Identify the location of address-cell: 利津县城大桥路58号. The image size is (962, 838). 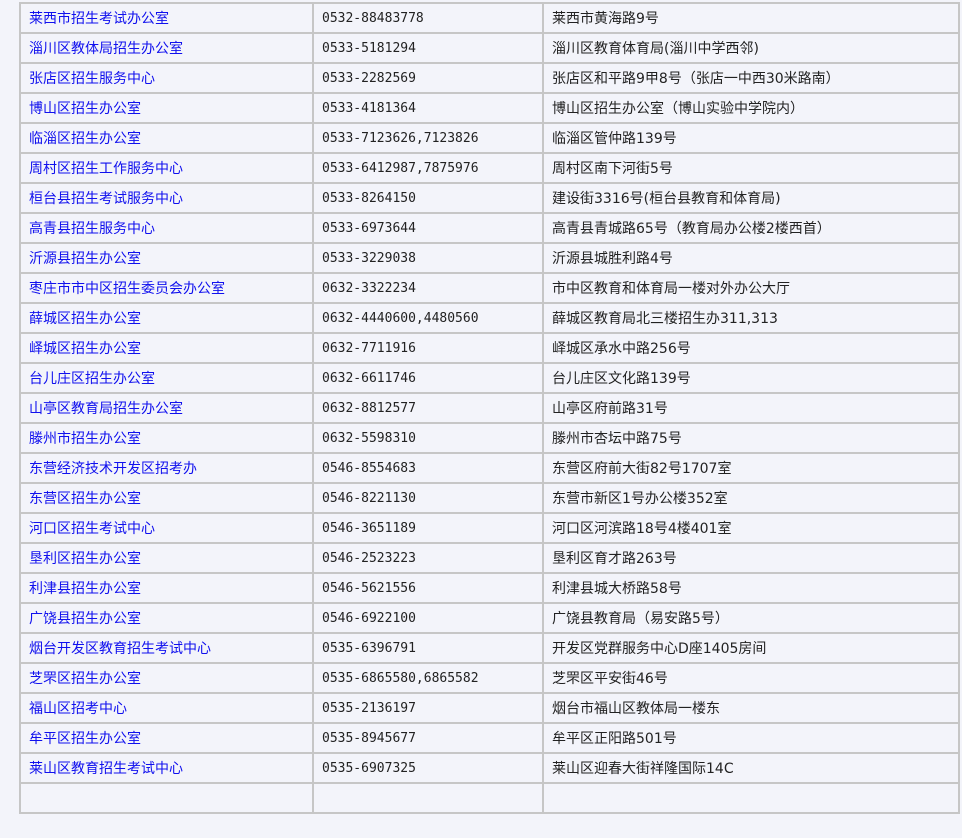
(751, 588).